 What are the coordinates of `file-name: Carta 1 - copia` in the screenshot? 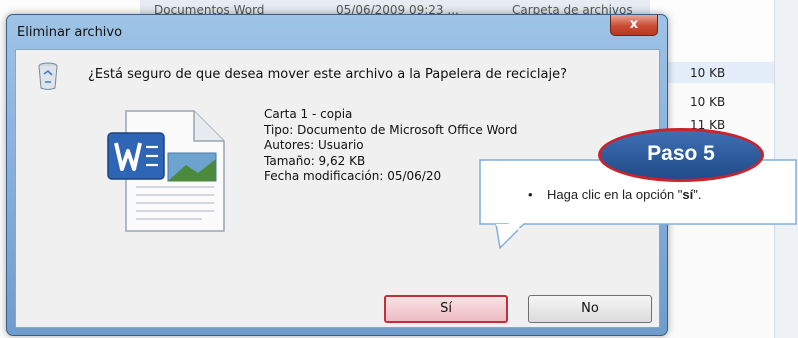 It's located at (308, 114).